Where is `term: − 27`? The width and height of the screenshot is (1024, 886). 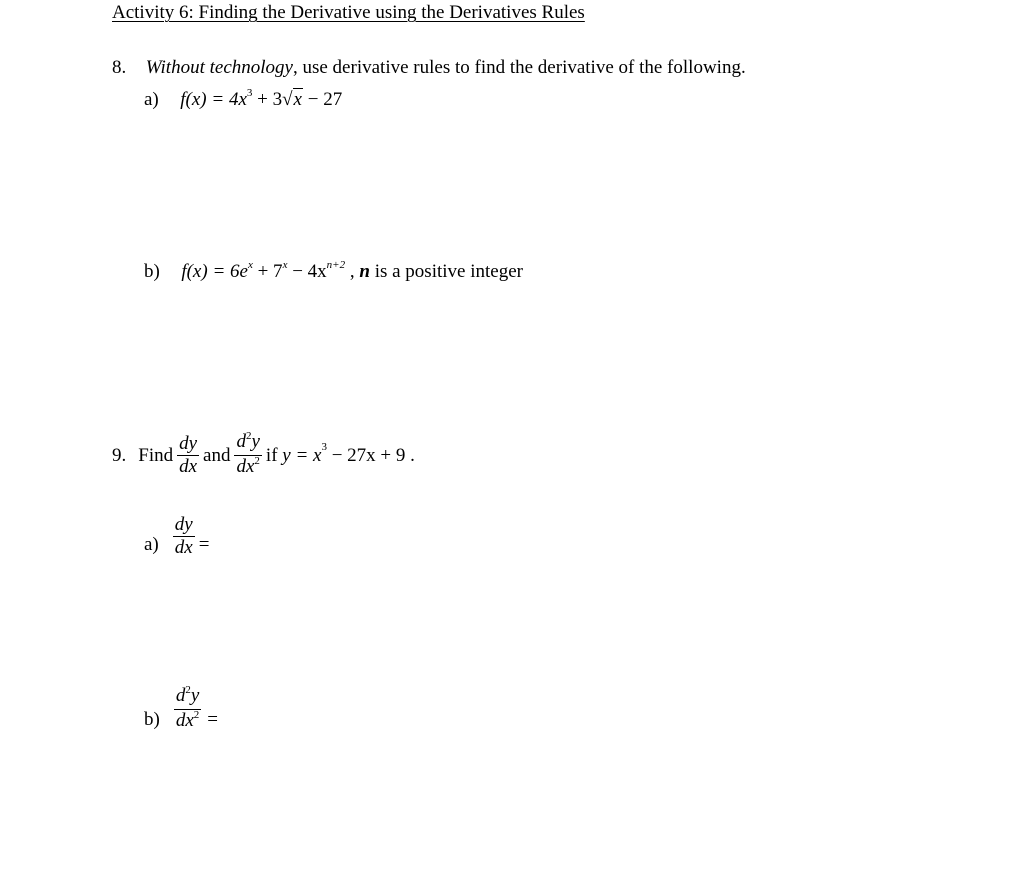
term: − 27 is located at coordinates (322, 99).